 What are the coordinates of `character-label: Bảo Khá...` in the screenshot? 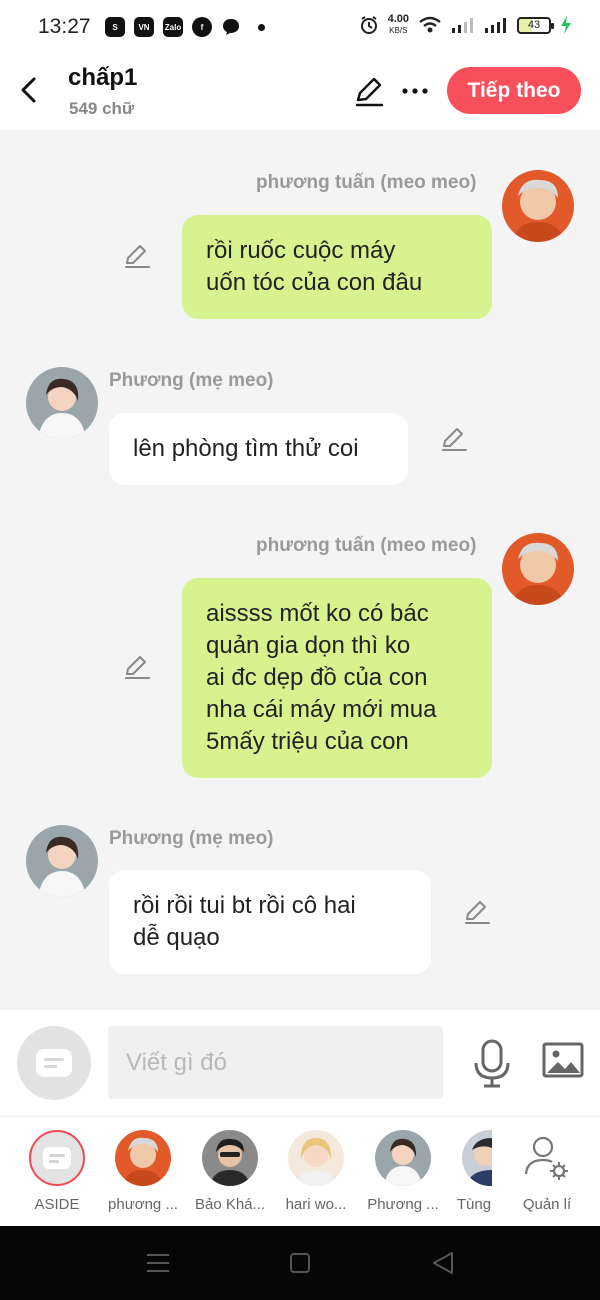 It's located at (230, 1204).